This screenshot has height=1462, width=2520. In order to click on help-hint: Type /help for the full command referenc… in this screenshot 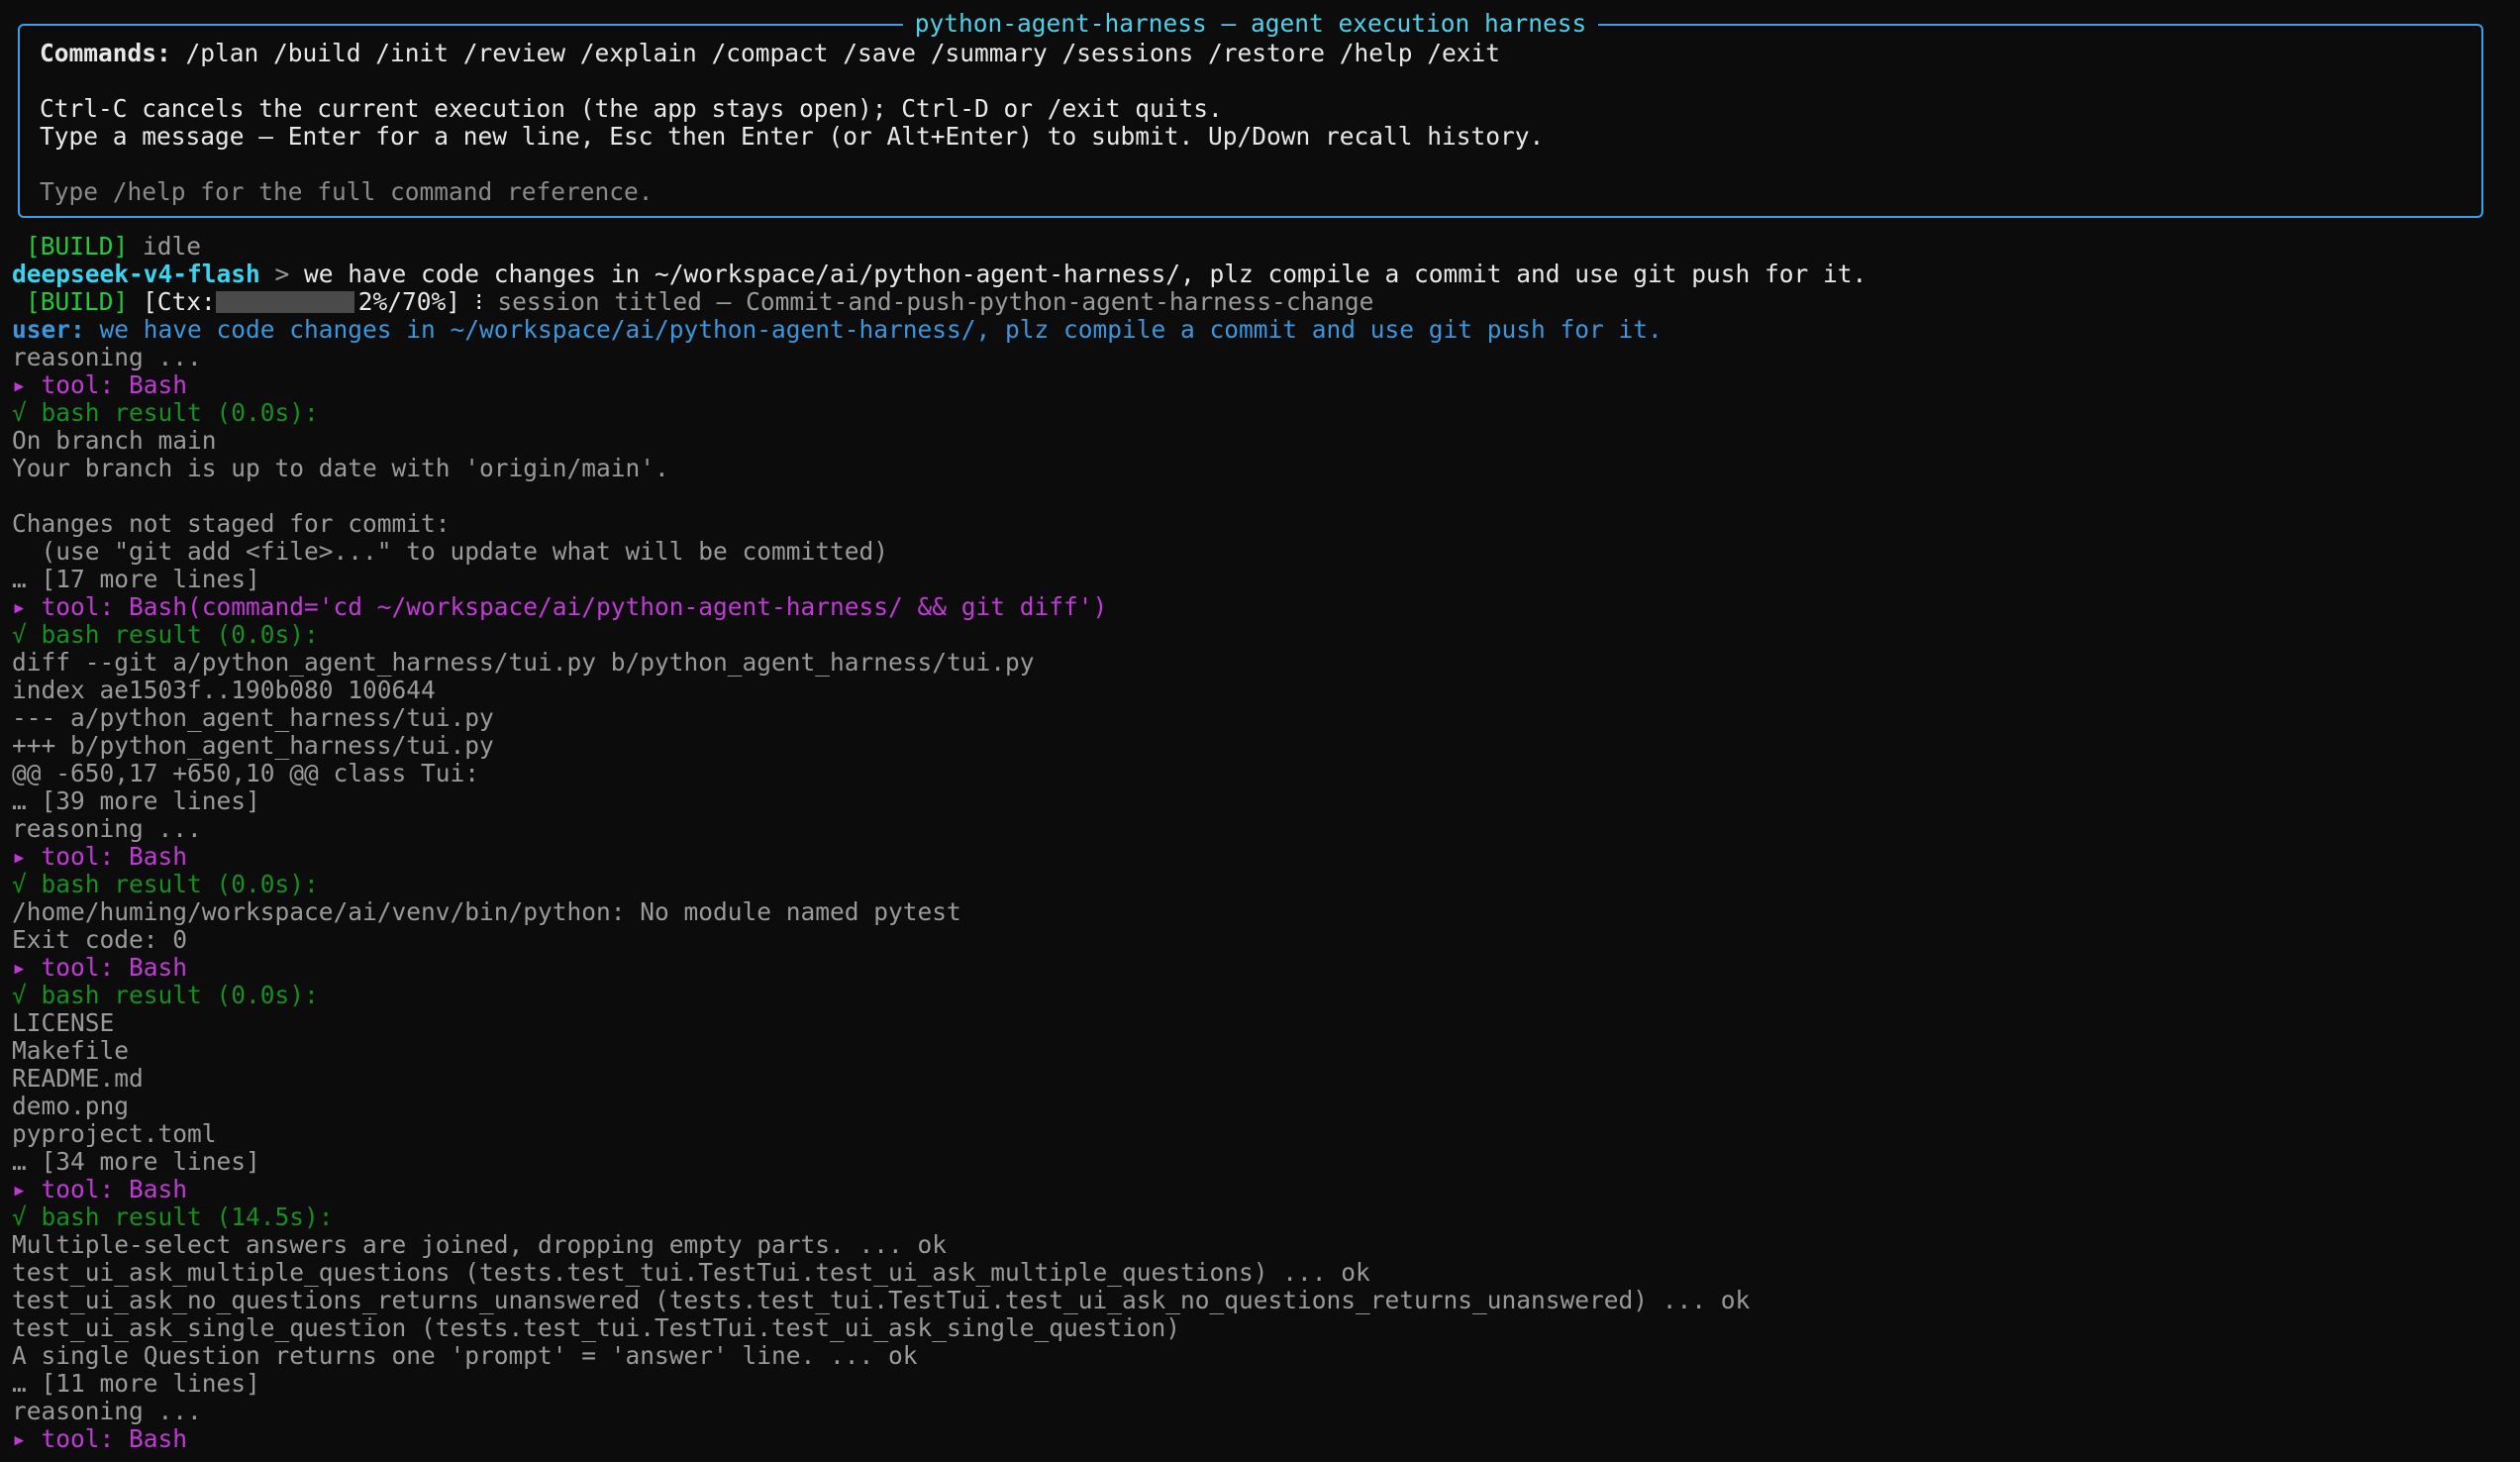, I will do `click(347, 191)`.